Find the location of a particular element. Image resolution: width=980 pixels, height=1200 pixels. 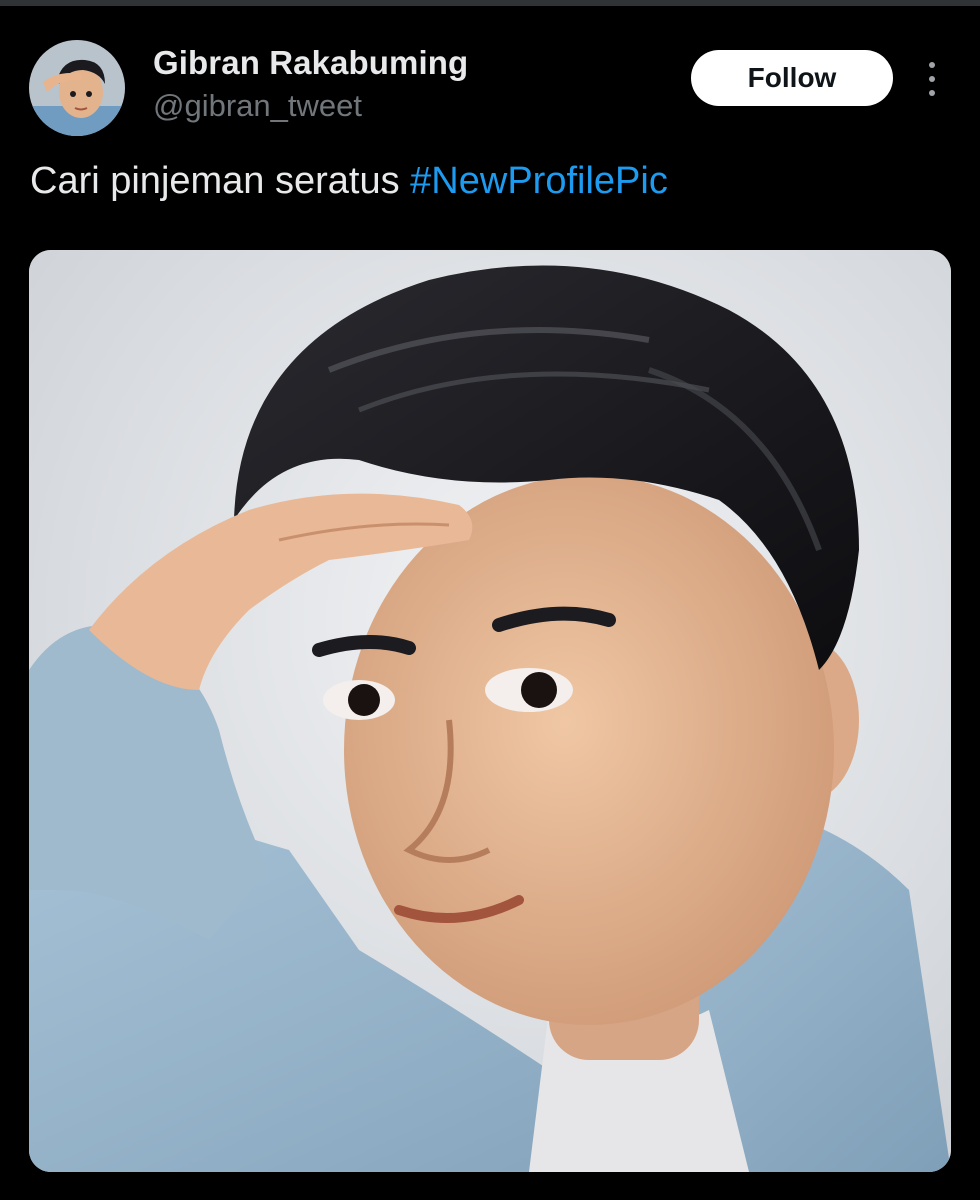

more-options-icon is located at coordinates (932, 79).